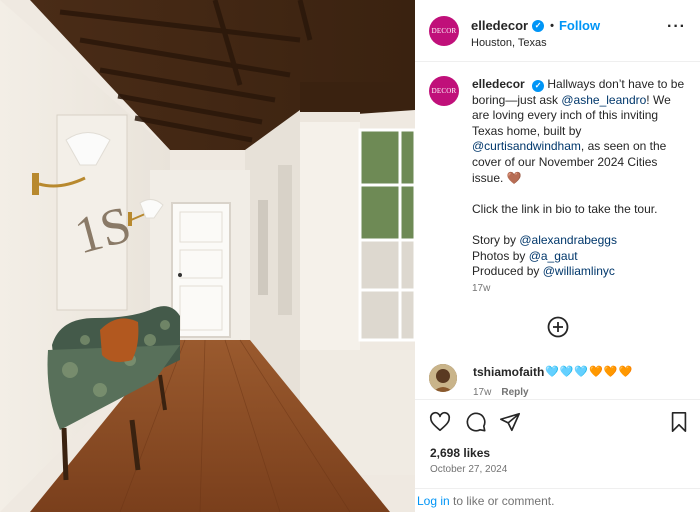  Describe the element at coordinates (589, 372) in the screenshot. I see `comment-text: 🩵🩵🩵🧡🧡🧡` at that location.